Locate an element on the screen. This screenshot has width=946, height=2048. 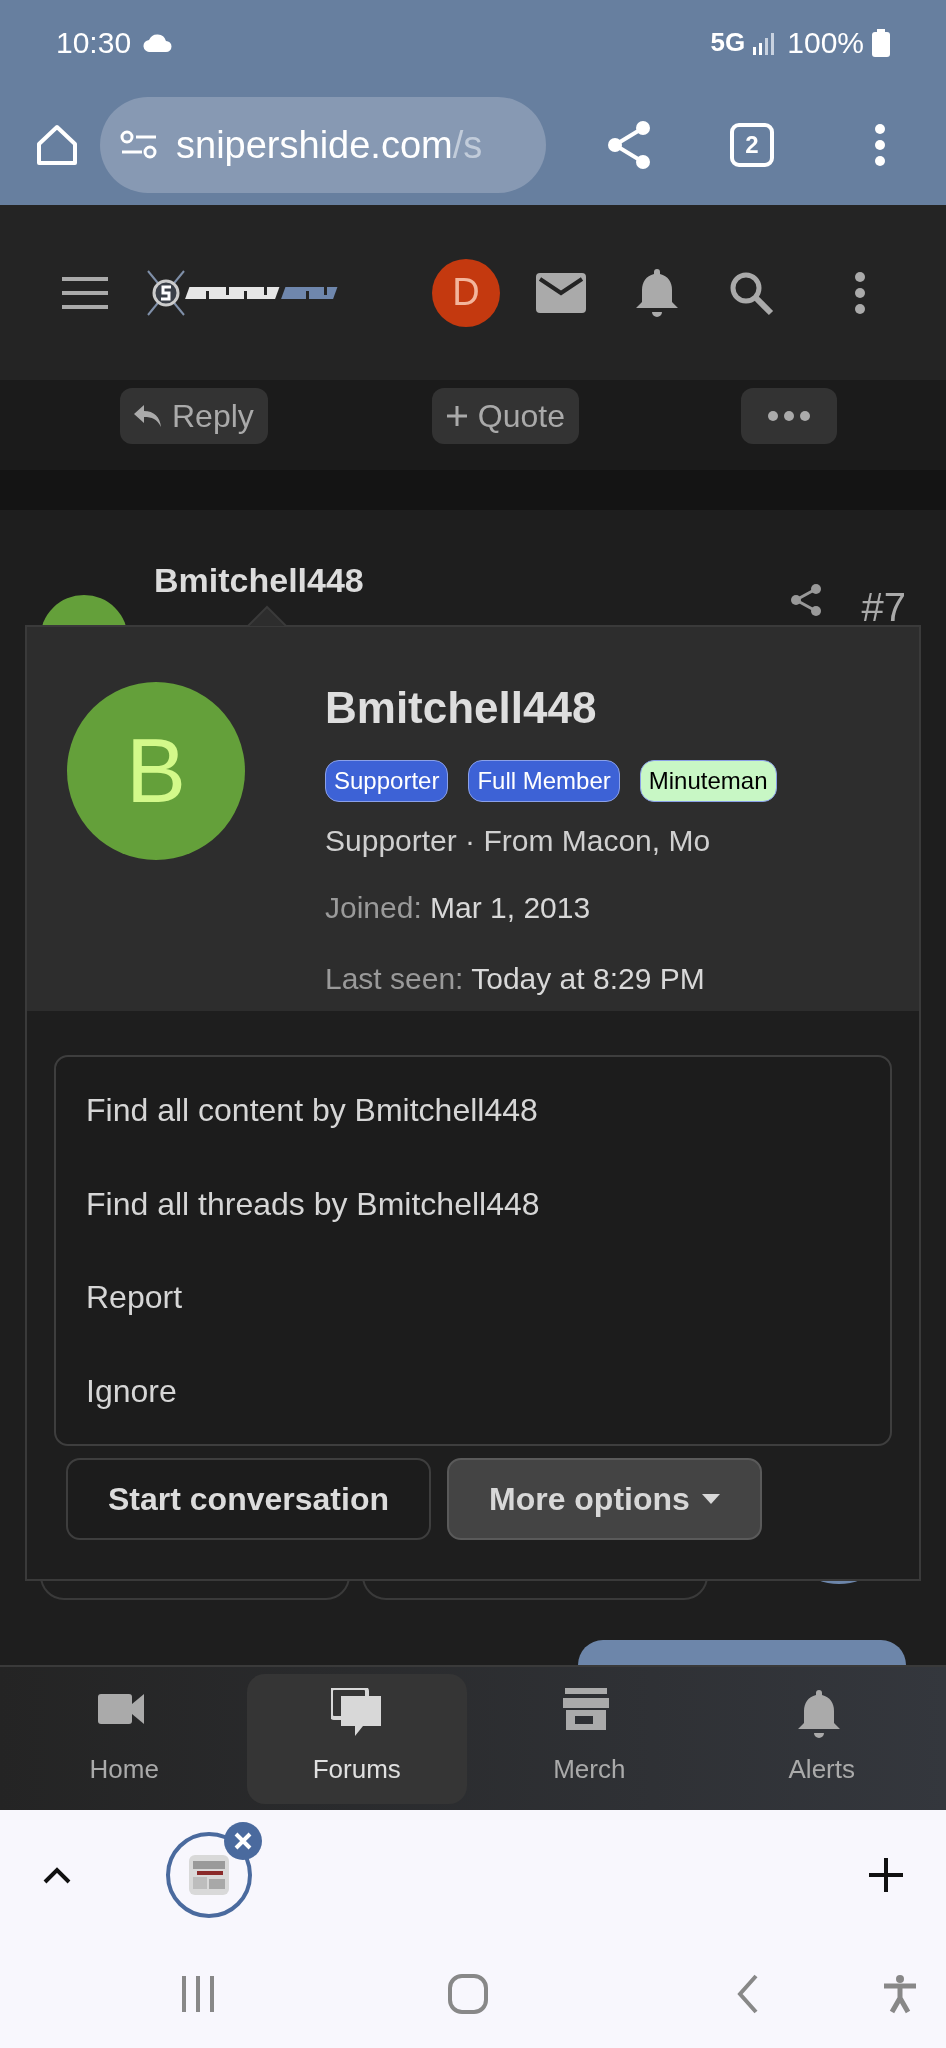
joined-date: Joined: Mar 1, 2013 is located at coordinates (458, 908).